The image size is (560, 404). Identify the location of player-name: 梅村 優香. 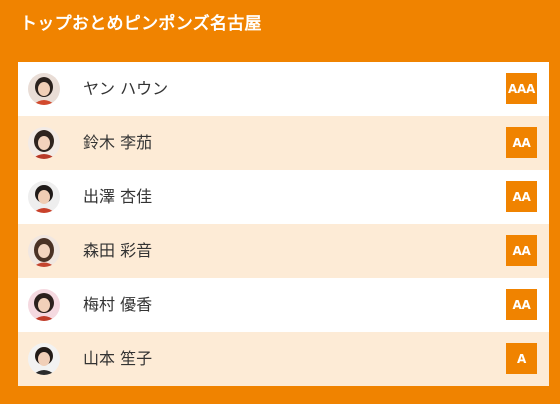
(118, 304).